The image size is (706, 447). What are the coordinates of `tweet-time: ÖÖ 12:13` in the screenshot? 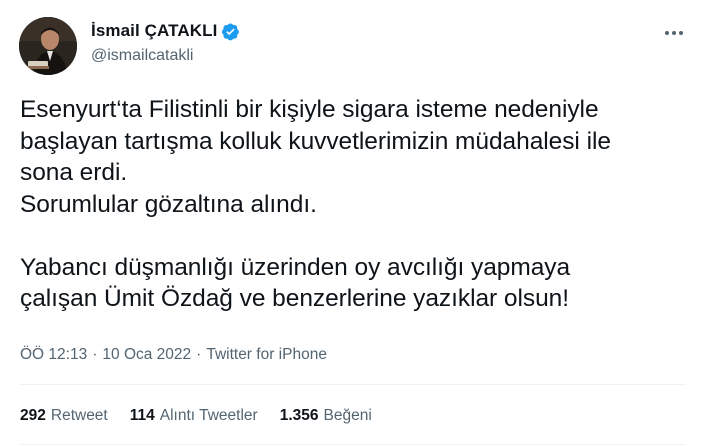 It's located at (53, 355).